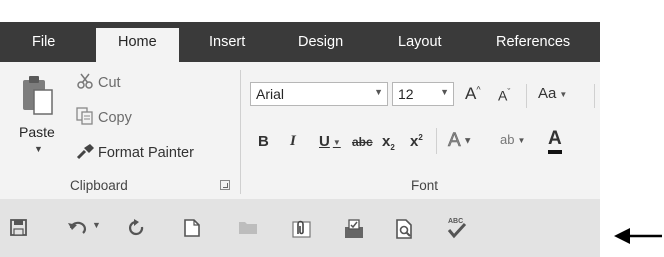 Image resolution: width=664 pixels, height=257 pixels. I want to click on font-group-label: Font, so click(425, 185).